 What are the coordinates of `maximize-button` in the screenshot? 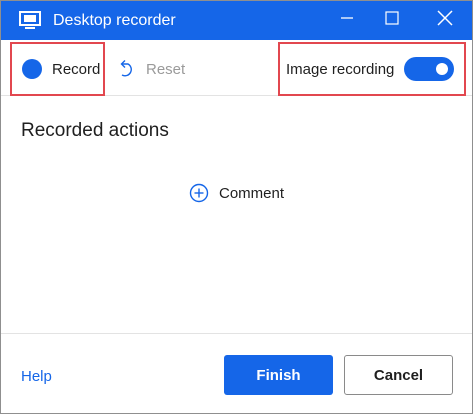 It's located at (392, 20).